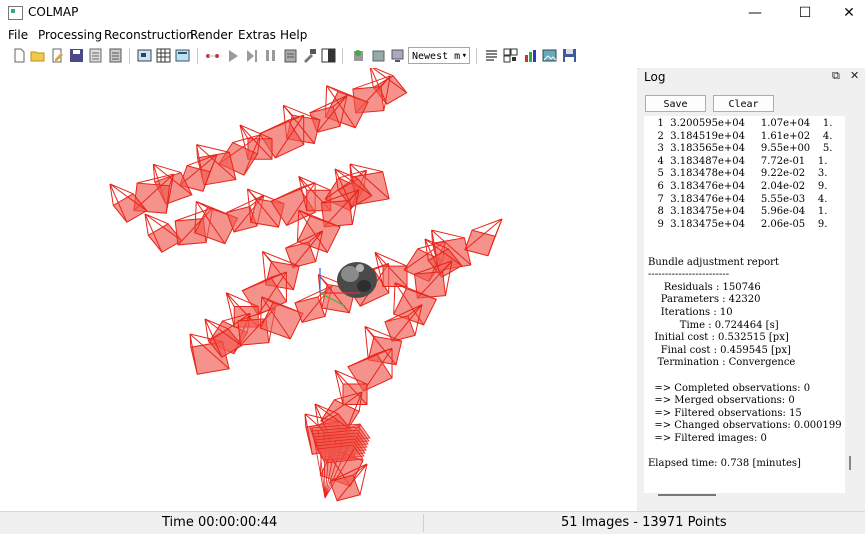 The image size is (865, 534). I want to click on save-icon, so click(530, 55).